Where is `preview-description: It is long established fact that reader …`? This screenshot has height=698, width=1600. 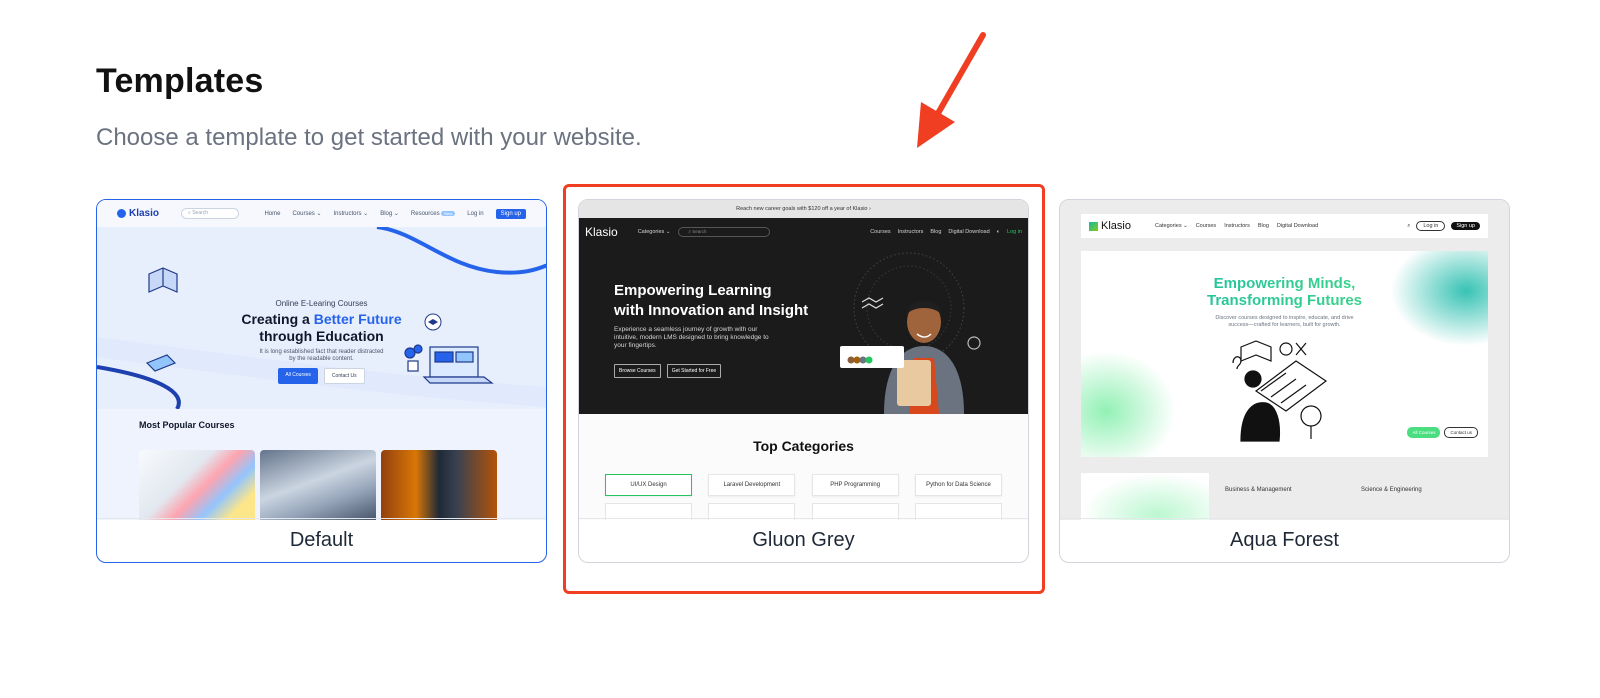 preview-description: It is long established fact that reader … is located at coordinates (321, 355).